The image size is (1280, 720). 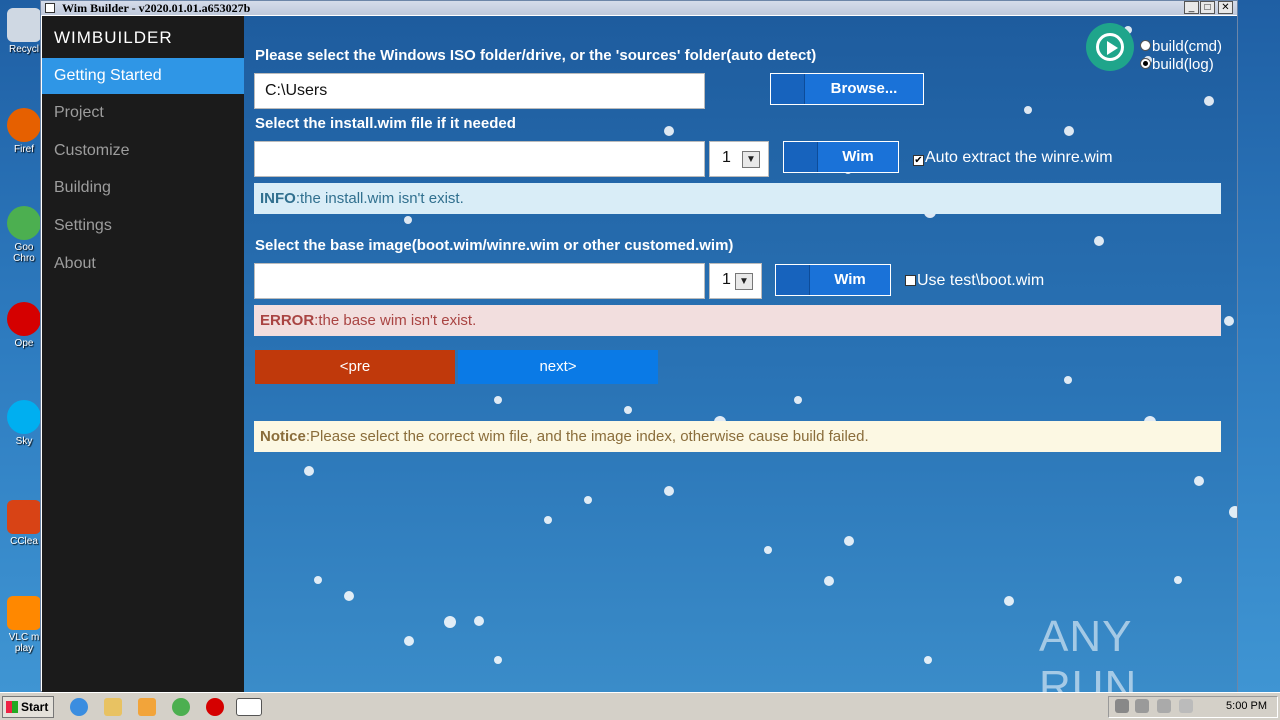 I want to click on play-button, so click(x=1110, y=47).